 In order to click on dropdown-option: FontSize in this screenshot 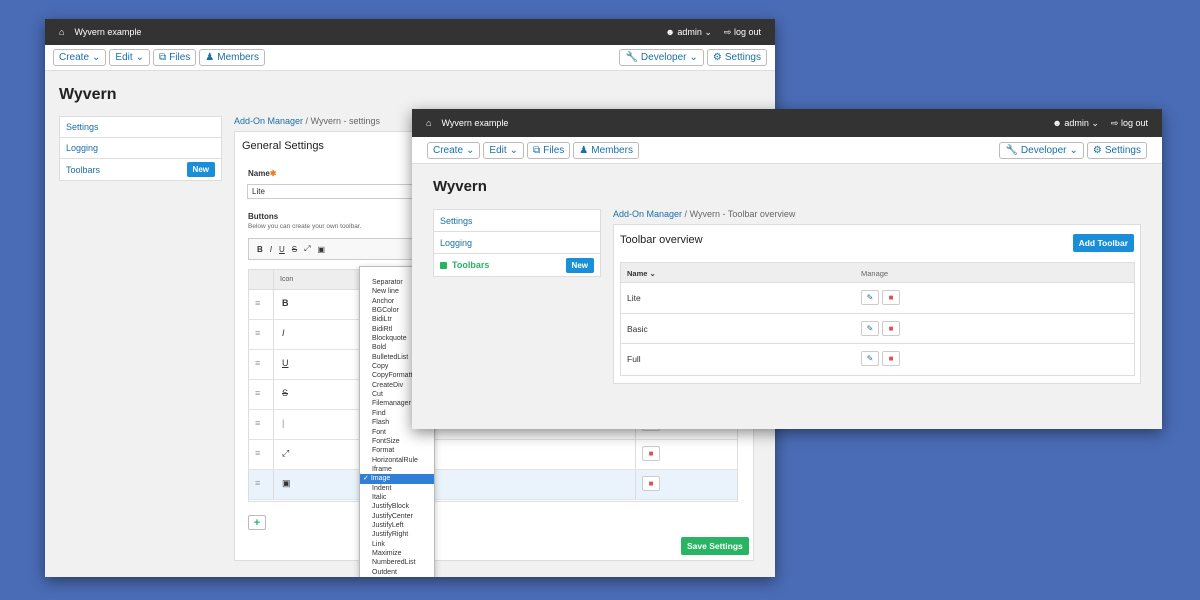, I will do `click(397, 441)`.